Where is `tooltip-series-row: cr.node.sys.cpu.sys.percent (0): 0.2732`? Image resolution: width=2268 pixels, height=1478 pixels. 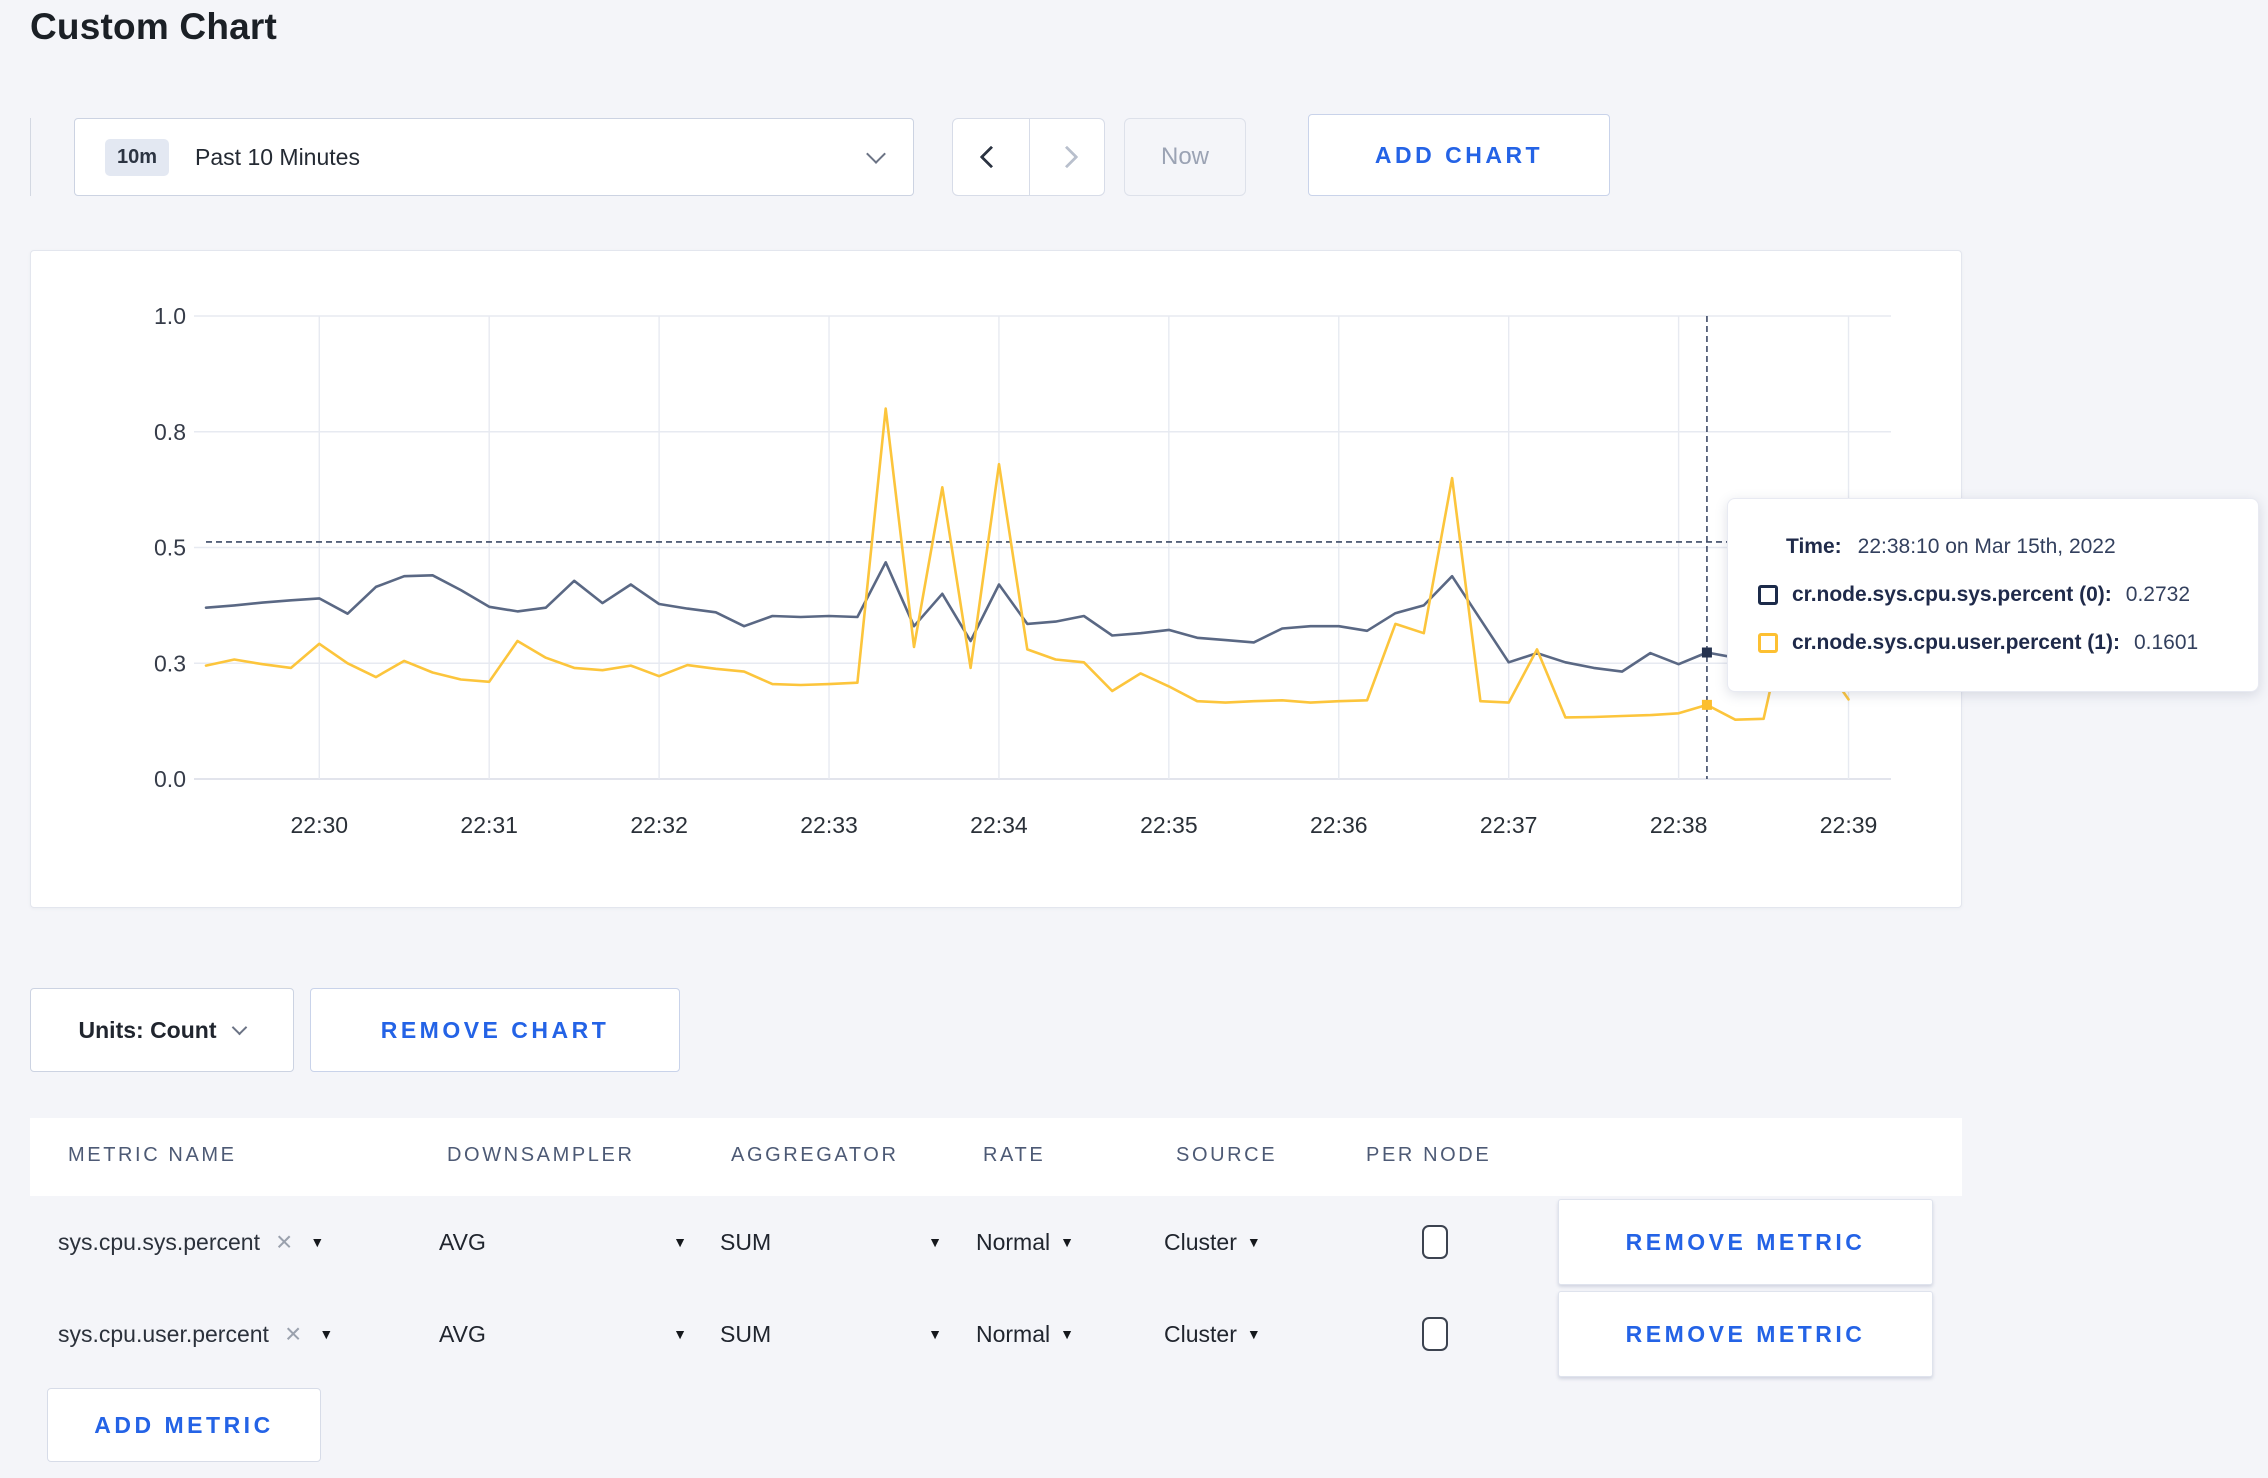 tooltip-series-row: cr.node.sys.cpu.sys.percent (0): 0.2732 is located at coordinates (1993, 595).